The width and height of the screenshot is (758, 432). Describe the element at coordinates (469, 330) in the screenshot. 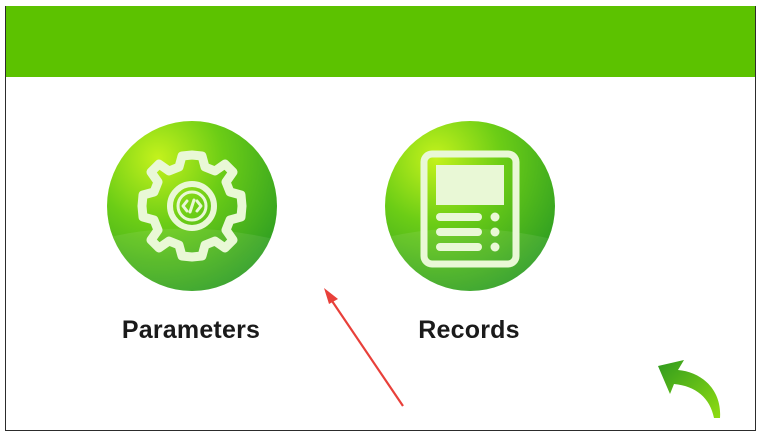

I see `records-label: Records` at that location.